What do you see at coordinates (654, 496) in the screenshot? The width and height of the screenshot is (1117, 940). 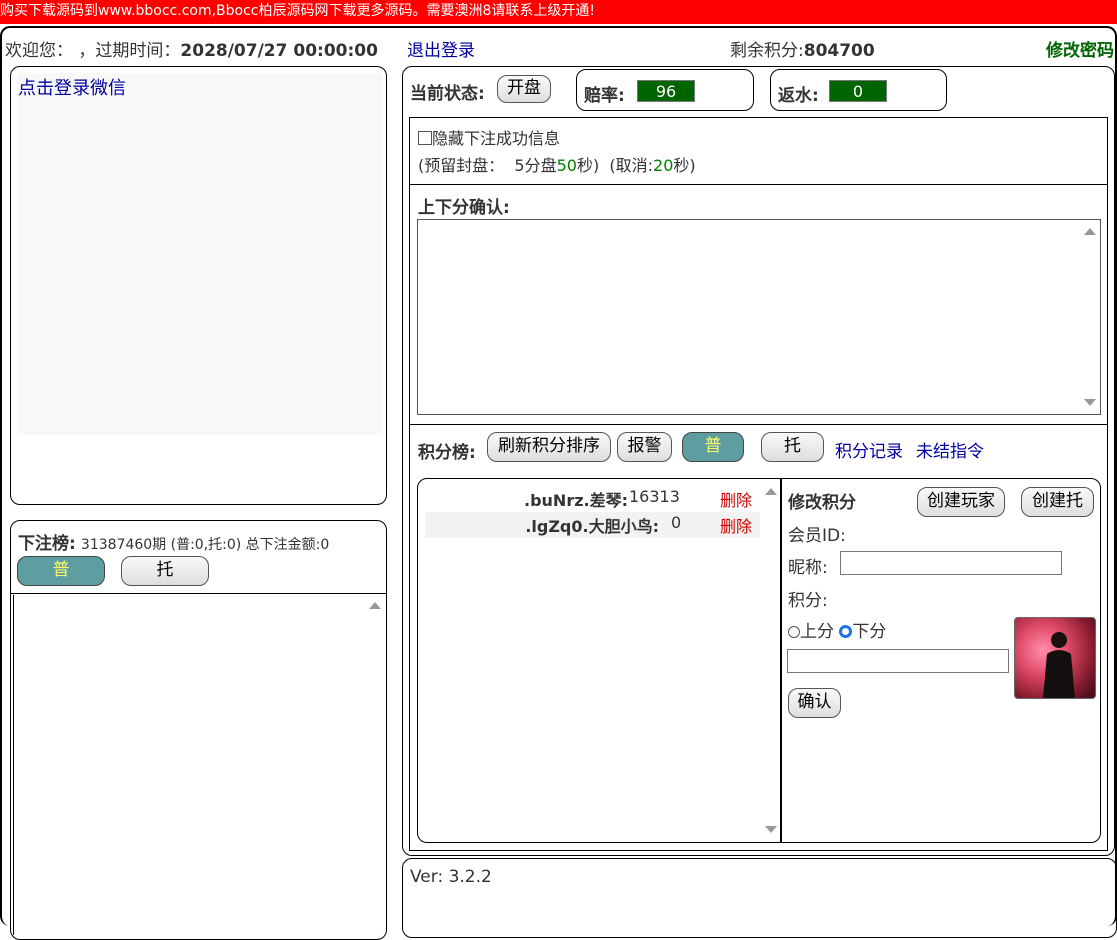 I see `player-score: 16313` at bounding box center [654, 496].